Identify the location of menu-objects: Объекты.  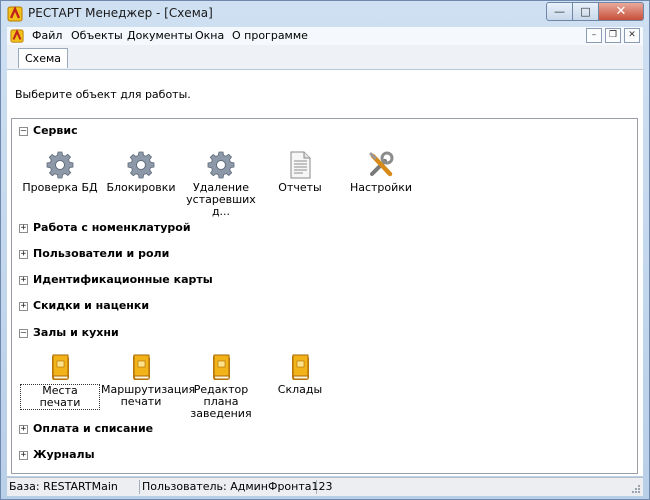
(97, 35).